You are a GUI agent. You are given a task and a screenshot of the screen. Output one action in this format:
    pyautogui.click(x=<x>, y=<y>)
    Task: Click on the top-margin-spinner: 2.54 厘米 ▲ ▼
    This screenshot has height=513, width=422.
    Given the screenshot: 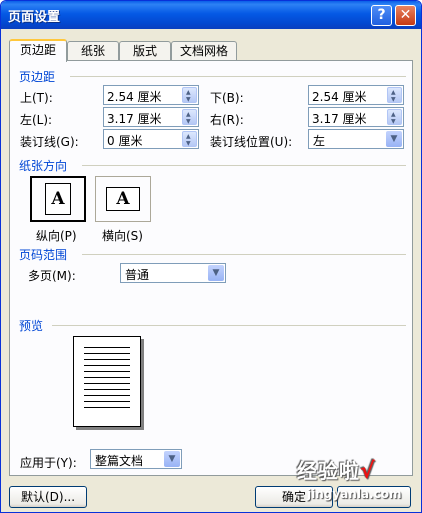 What is the action you would take?
    pyautogui.click(x=151, y=95)
    